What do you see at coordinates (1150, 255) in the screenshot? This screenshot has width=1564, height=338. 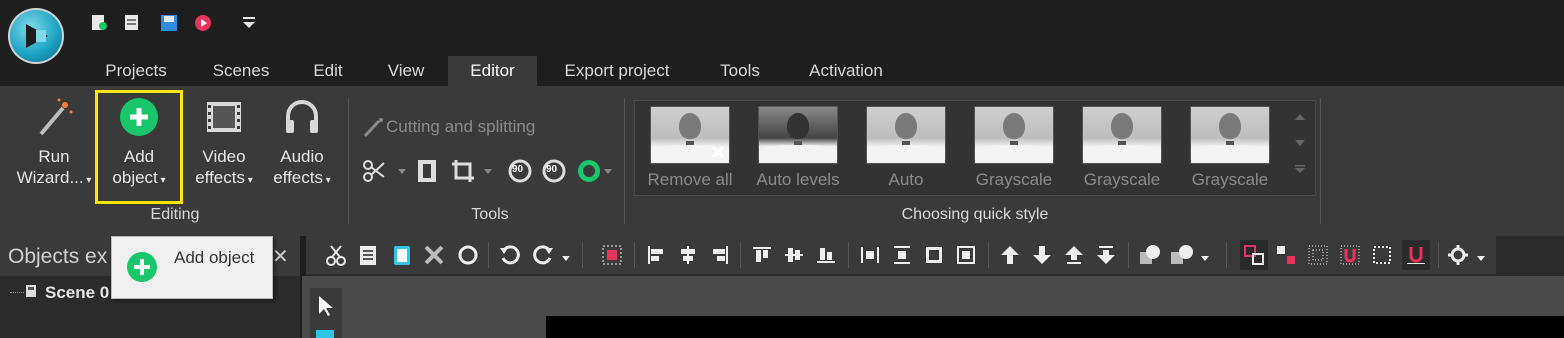 I see `group-icon` at bounding box center [1150, 255].